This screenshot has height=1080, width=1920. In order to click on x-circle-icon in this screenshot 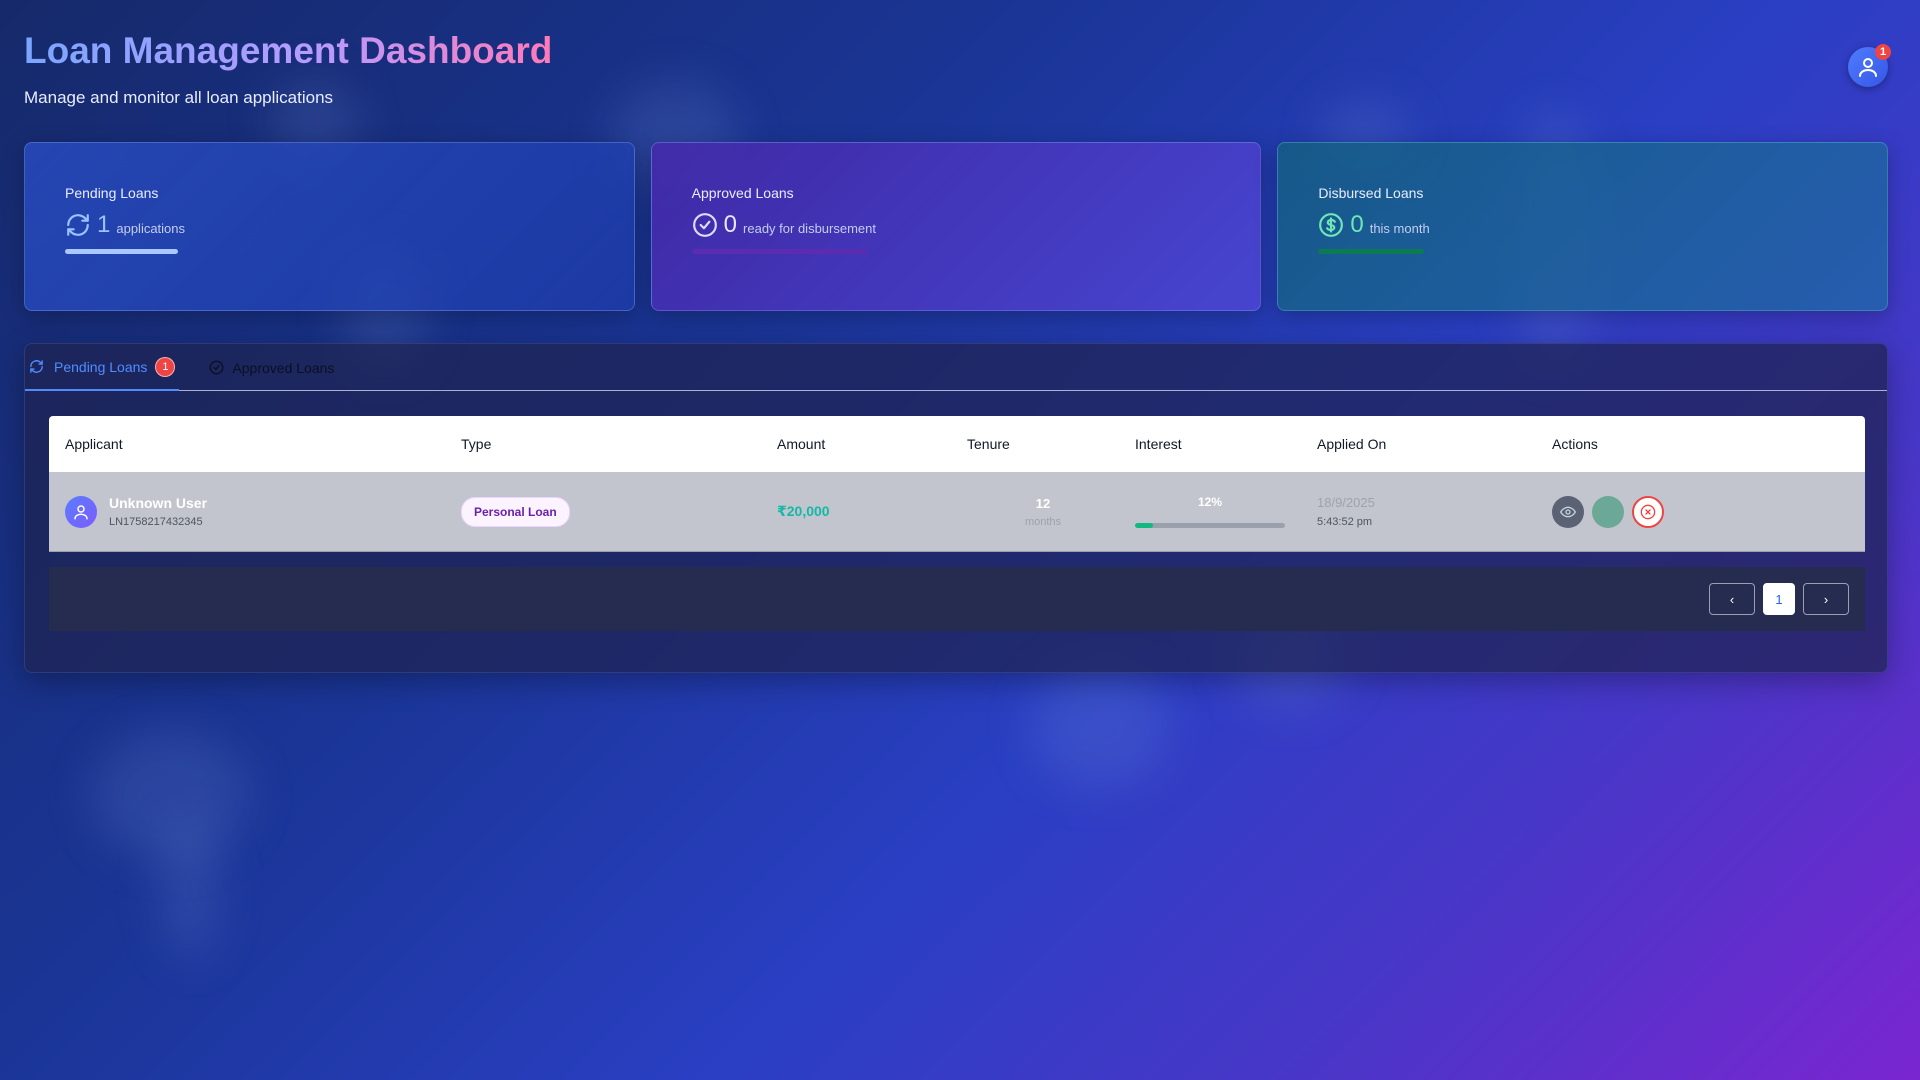, I will do `click(1648, 511)`.